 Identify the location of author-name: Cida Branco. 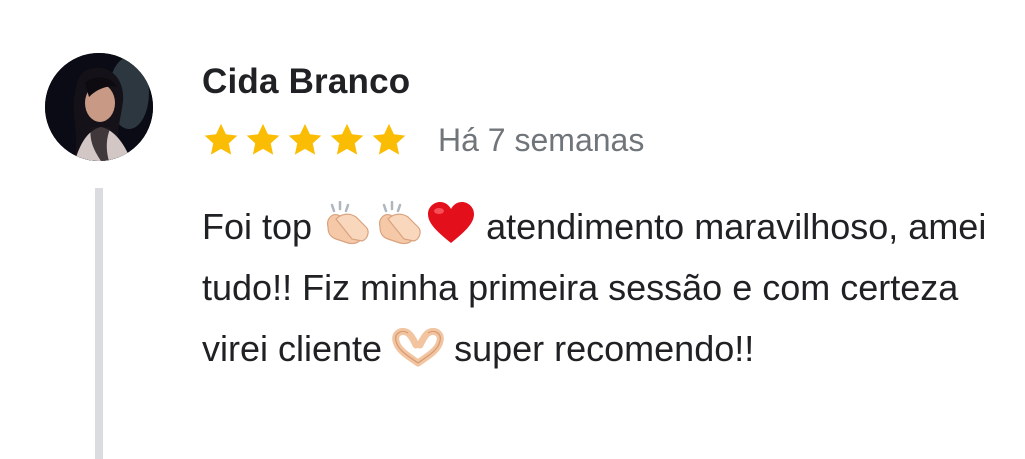
(306, 82).